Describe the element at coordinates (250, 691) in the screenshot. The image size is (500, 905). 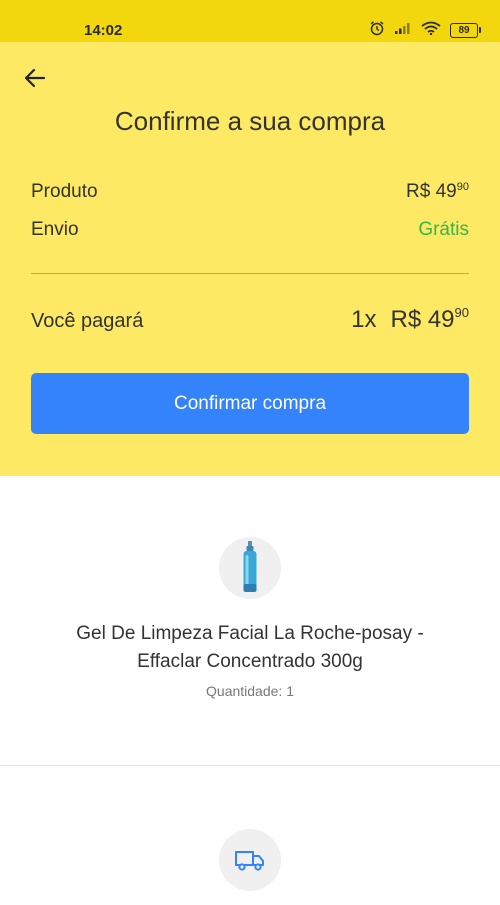
I see `product-quantity: Quantidade: 1` at that location.